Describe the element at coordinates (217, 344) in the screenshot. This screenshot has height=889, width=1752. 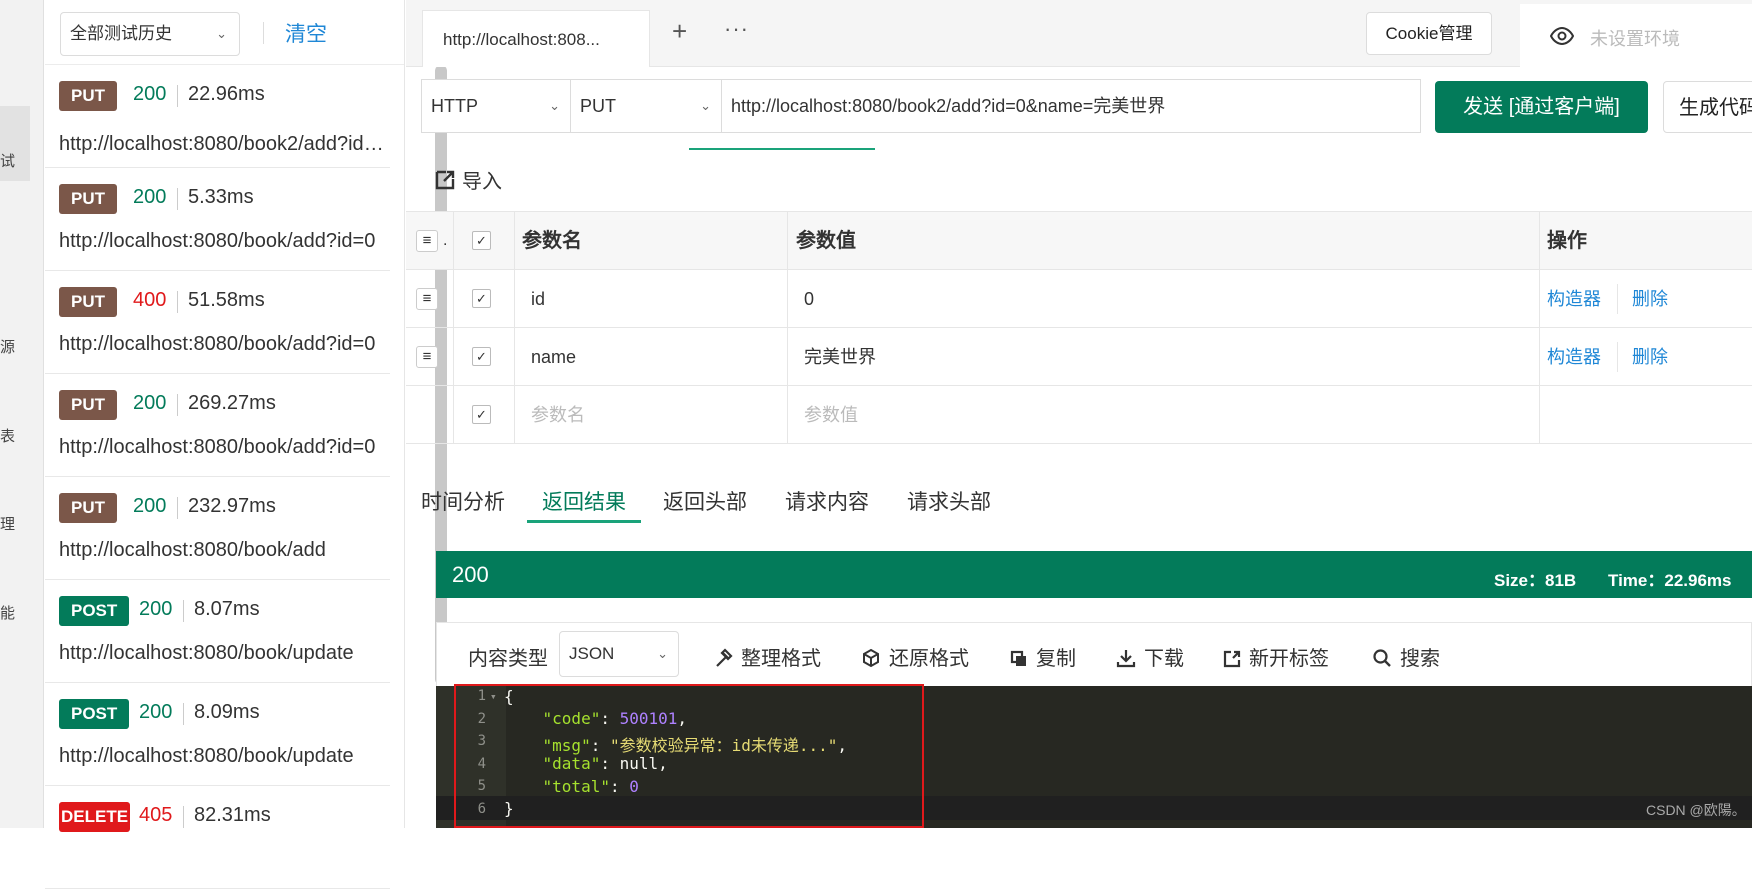
I see `history-url: http://localhost:8080/book/add?id=0` at that location.